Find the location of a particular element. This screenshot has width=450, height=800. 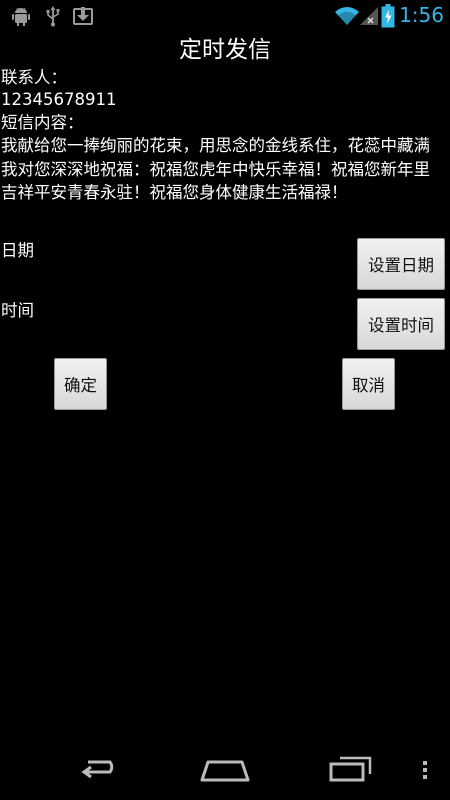

recent-apps-icon is located at coordinates (351, 770).